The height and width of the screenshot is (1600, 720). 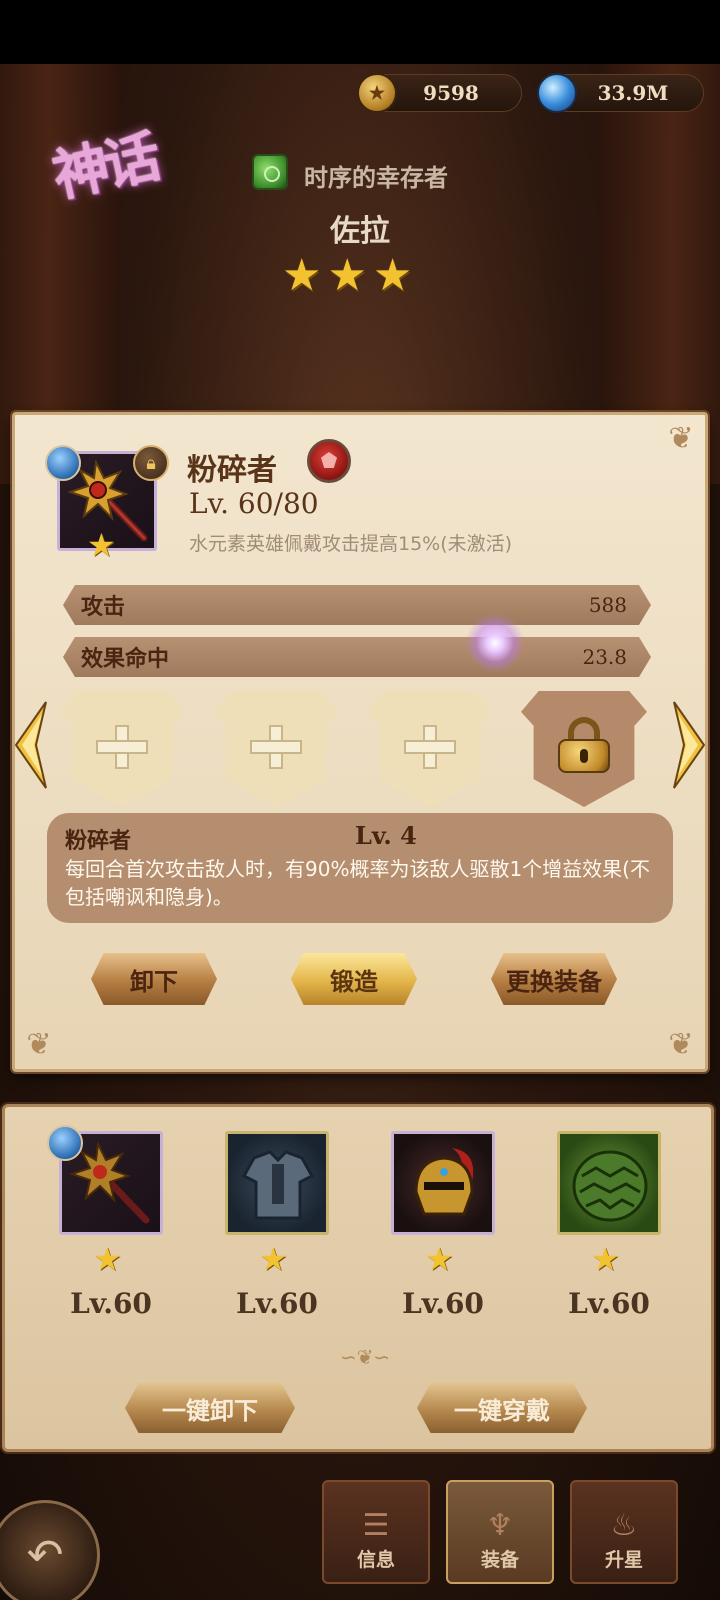 I want to click on back-arrow-icon: ↶, so click(x=45, y=1555).